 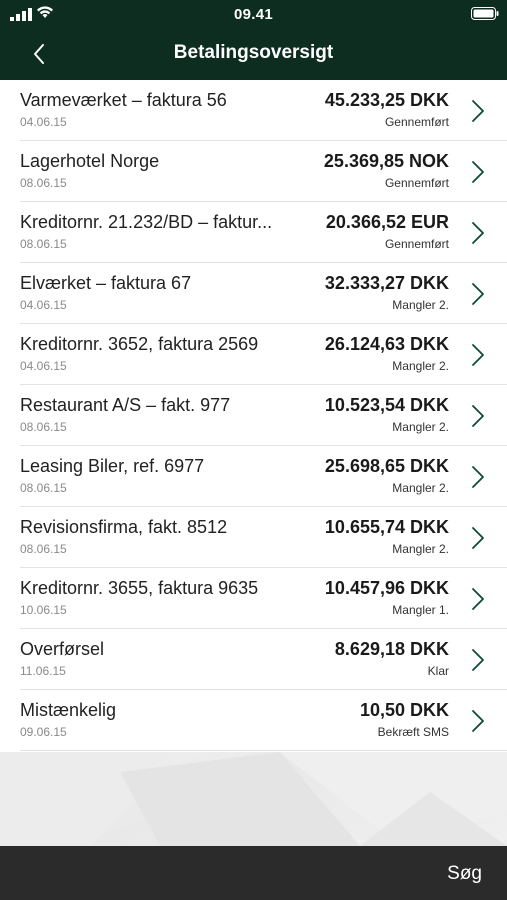 What do you see at coordinates (43, 671) in the screenshot?
I see `payment-date: 11.06.15` at bounding box center [43, 671].